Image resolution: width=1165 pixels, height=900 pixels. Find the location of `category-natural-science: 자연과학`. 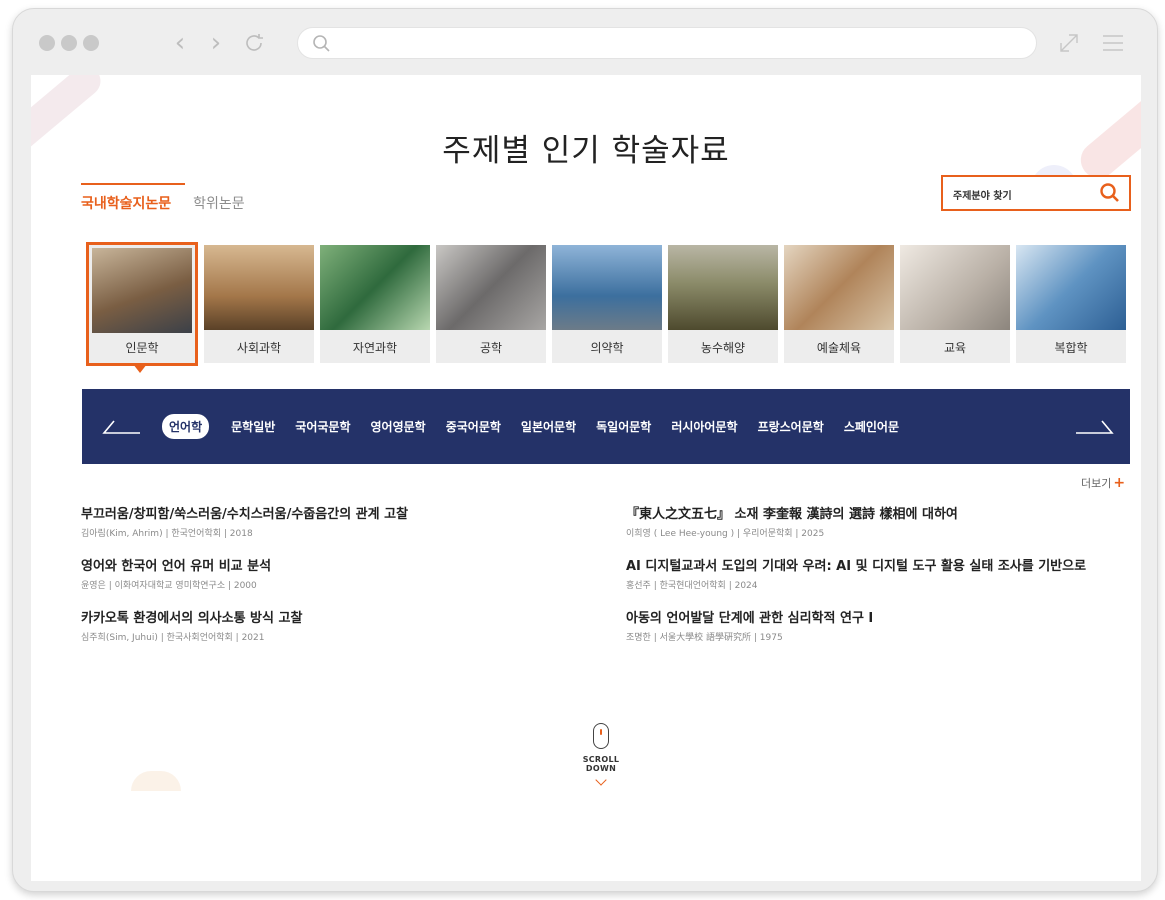

category-natural-science: 자연과학 is located at coordinates (375, 304).